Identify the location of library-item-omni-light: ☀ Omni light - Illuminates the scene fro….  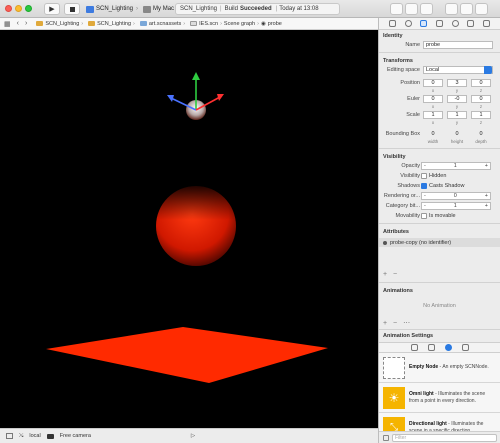
(439, 398).